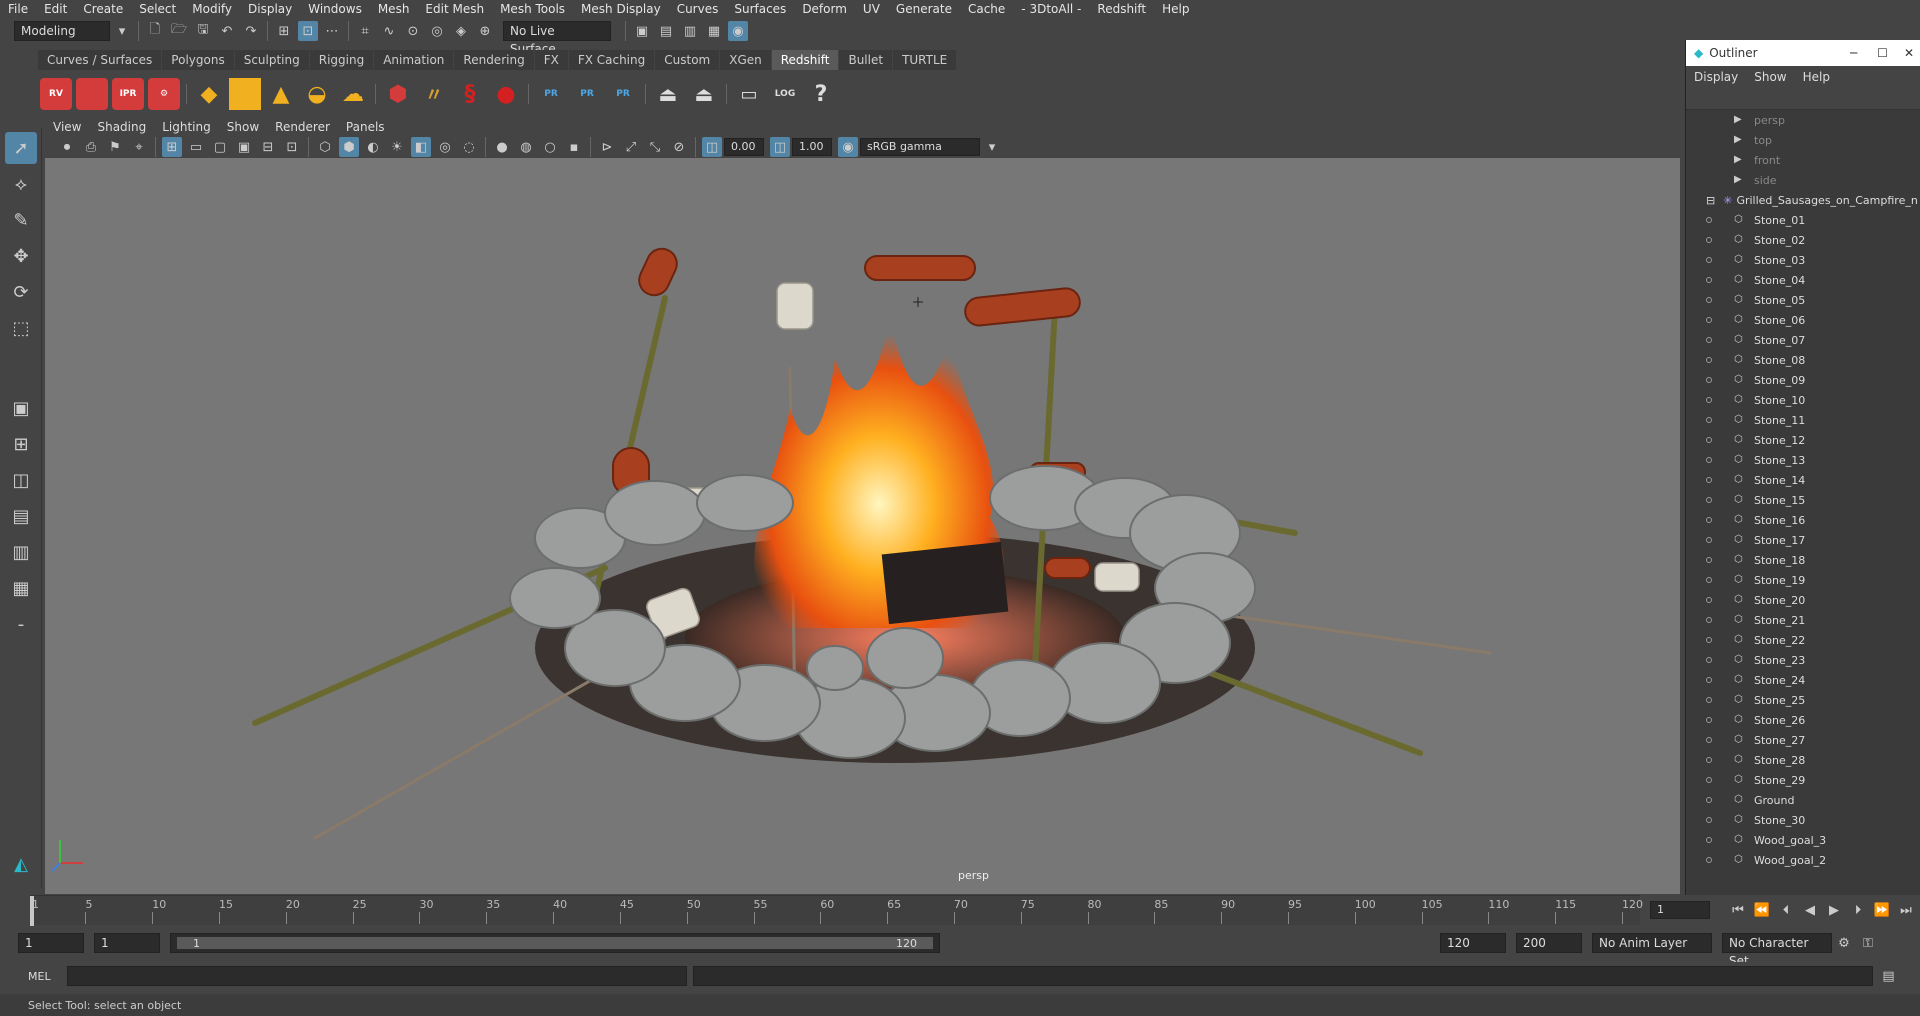 Image resolution: width=1920 pixels, height=1016 pixels. What do you see at coordinates (666, 31) in the screenshot?
I see `render-current-icon: ▤` at bounding box center [666, 31].